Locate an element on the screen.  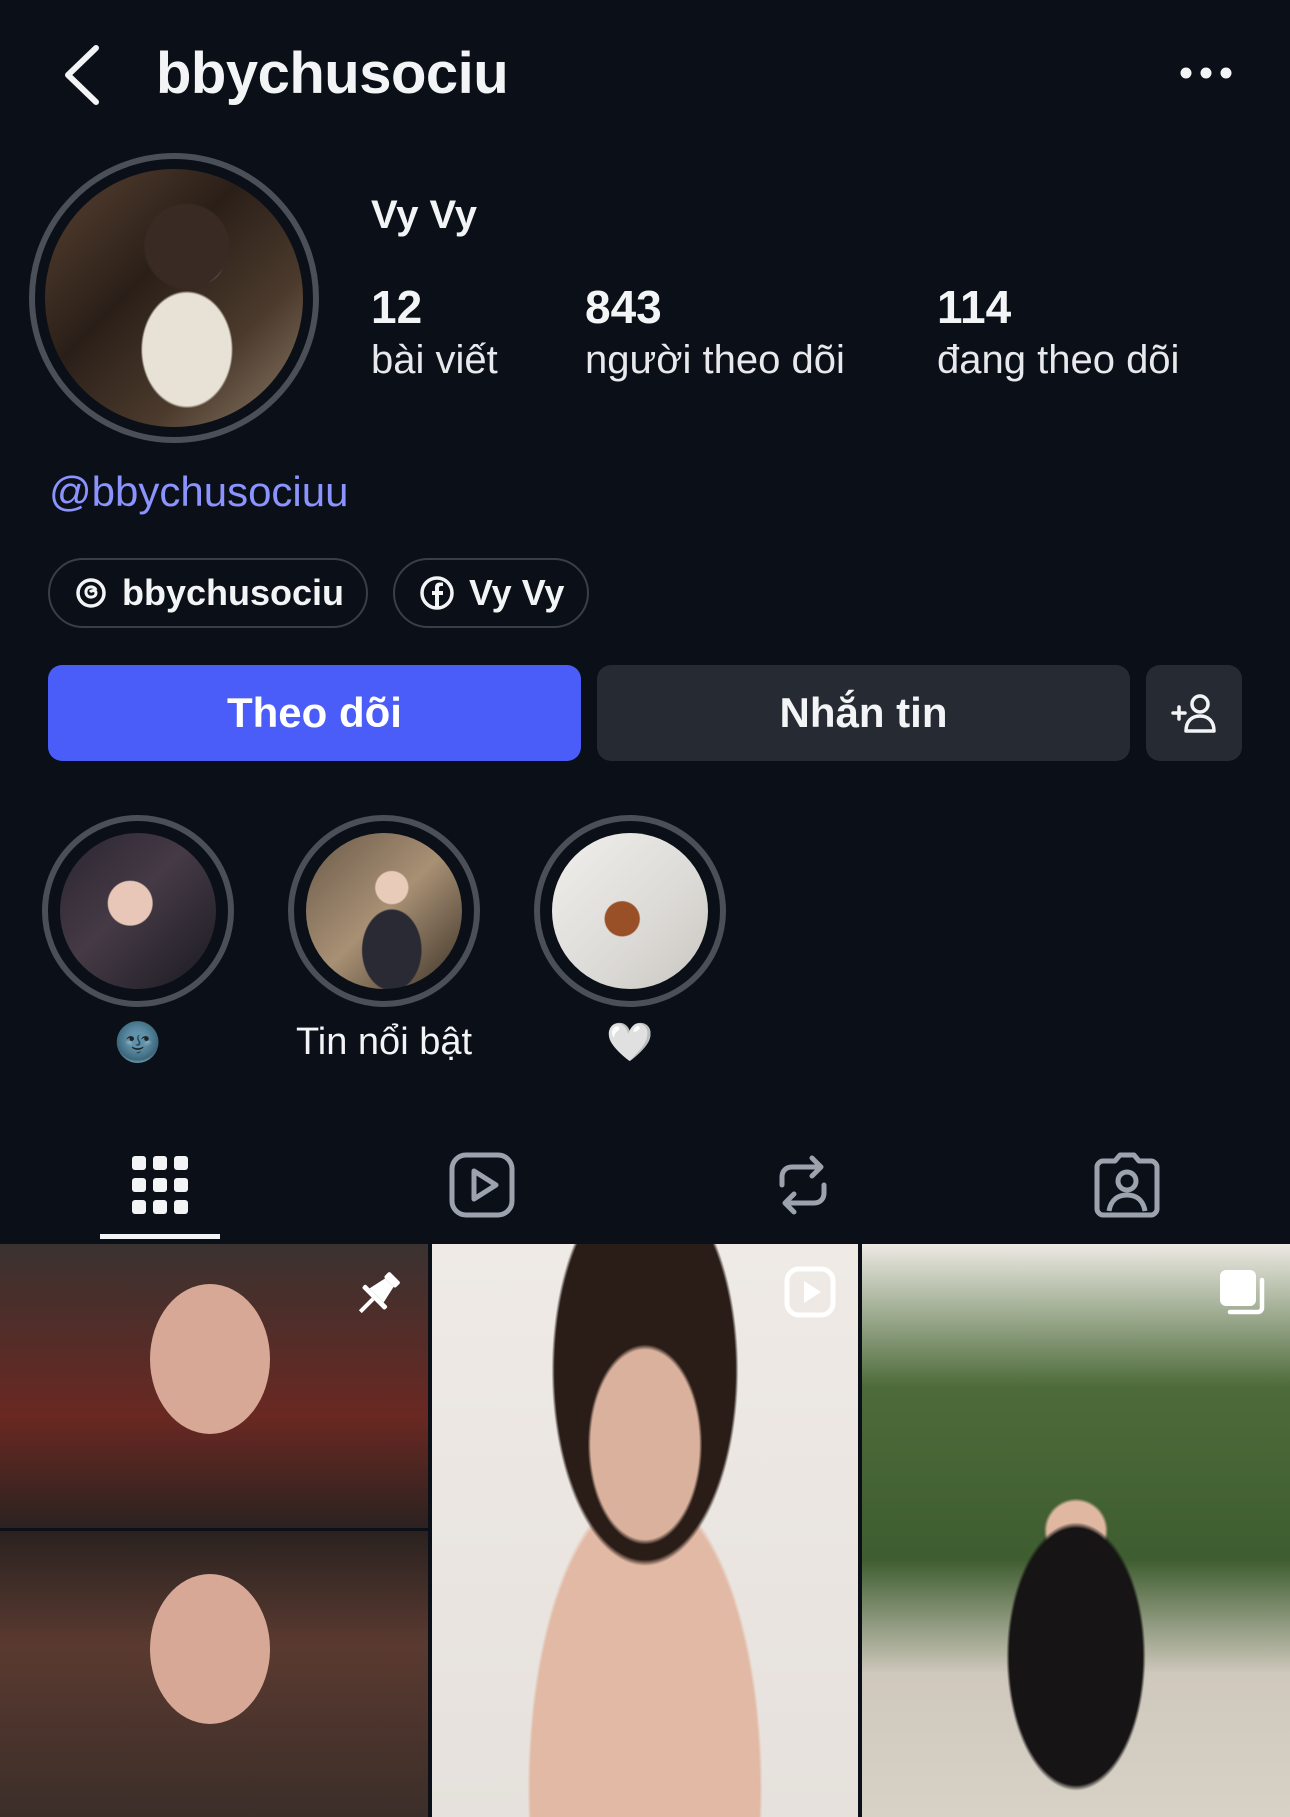
tagged-person-icon is located at coordinates (1127, 1185).